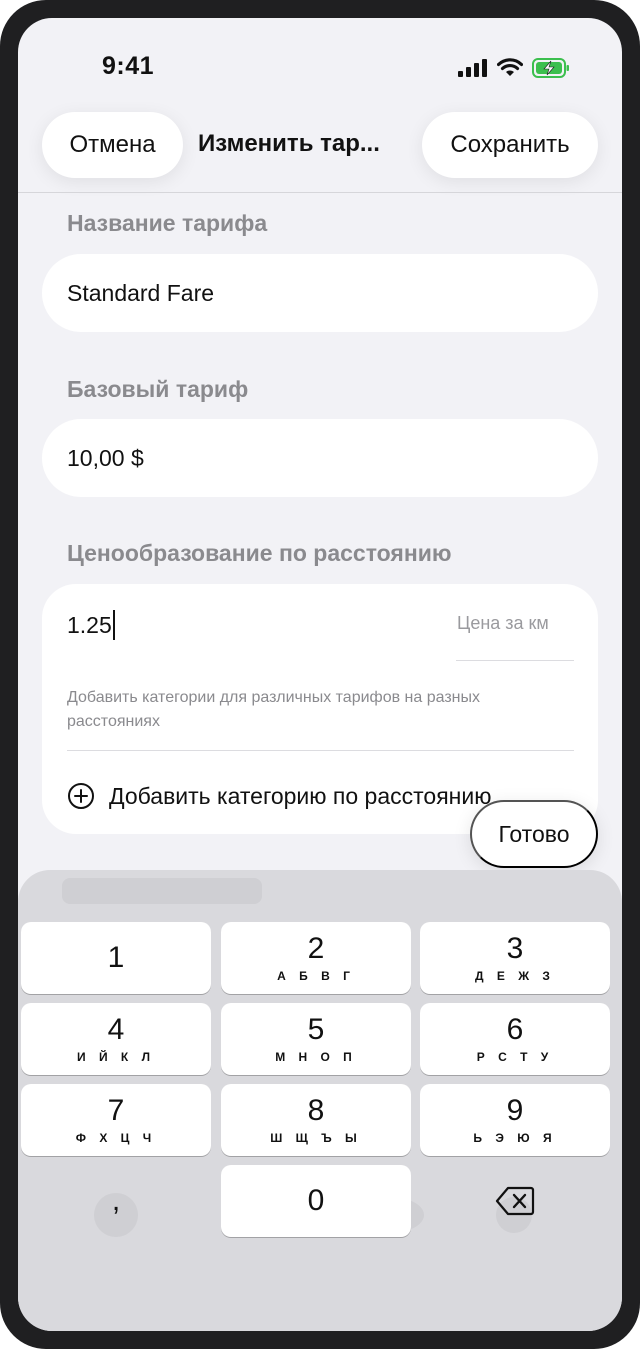 Image resolution: width=640 pixels, height=1349 pixels. What do you see at coordinates (515, 948) in the screenshot?
I see `key-digit: 3` at bounding box center [515, 948].